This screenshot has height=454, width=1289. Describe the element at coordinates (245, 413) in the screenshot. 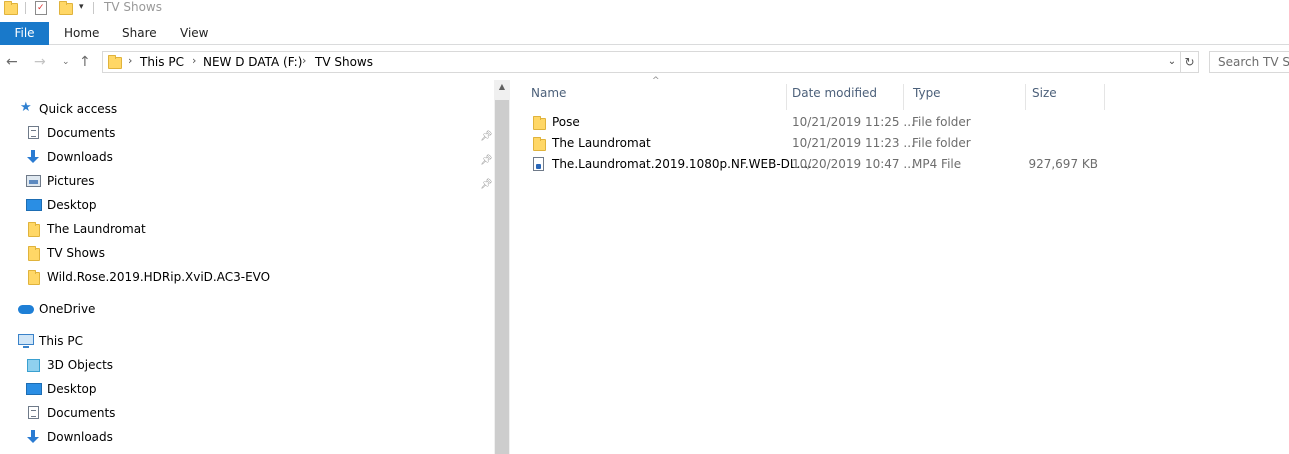

I see `nav-item-documents: Documents` at that location.